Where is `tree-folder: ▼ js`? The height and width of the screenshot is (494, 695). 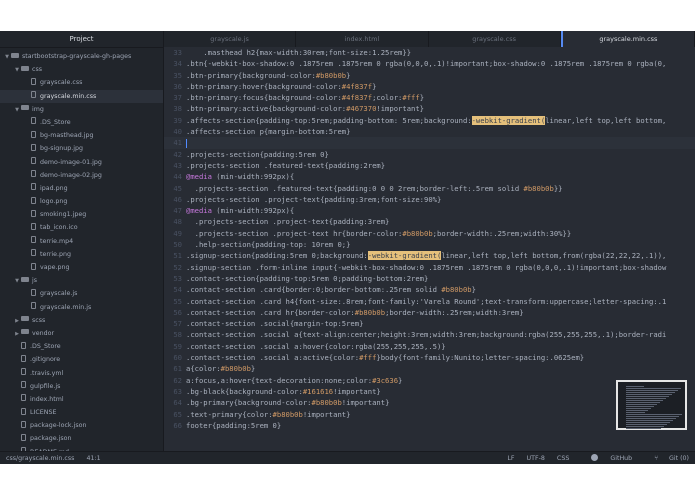
tree-folder: ▼ js is located at coordinates (81, 280).